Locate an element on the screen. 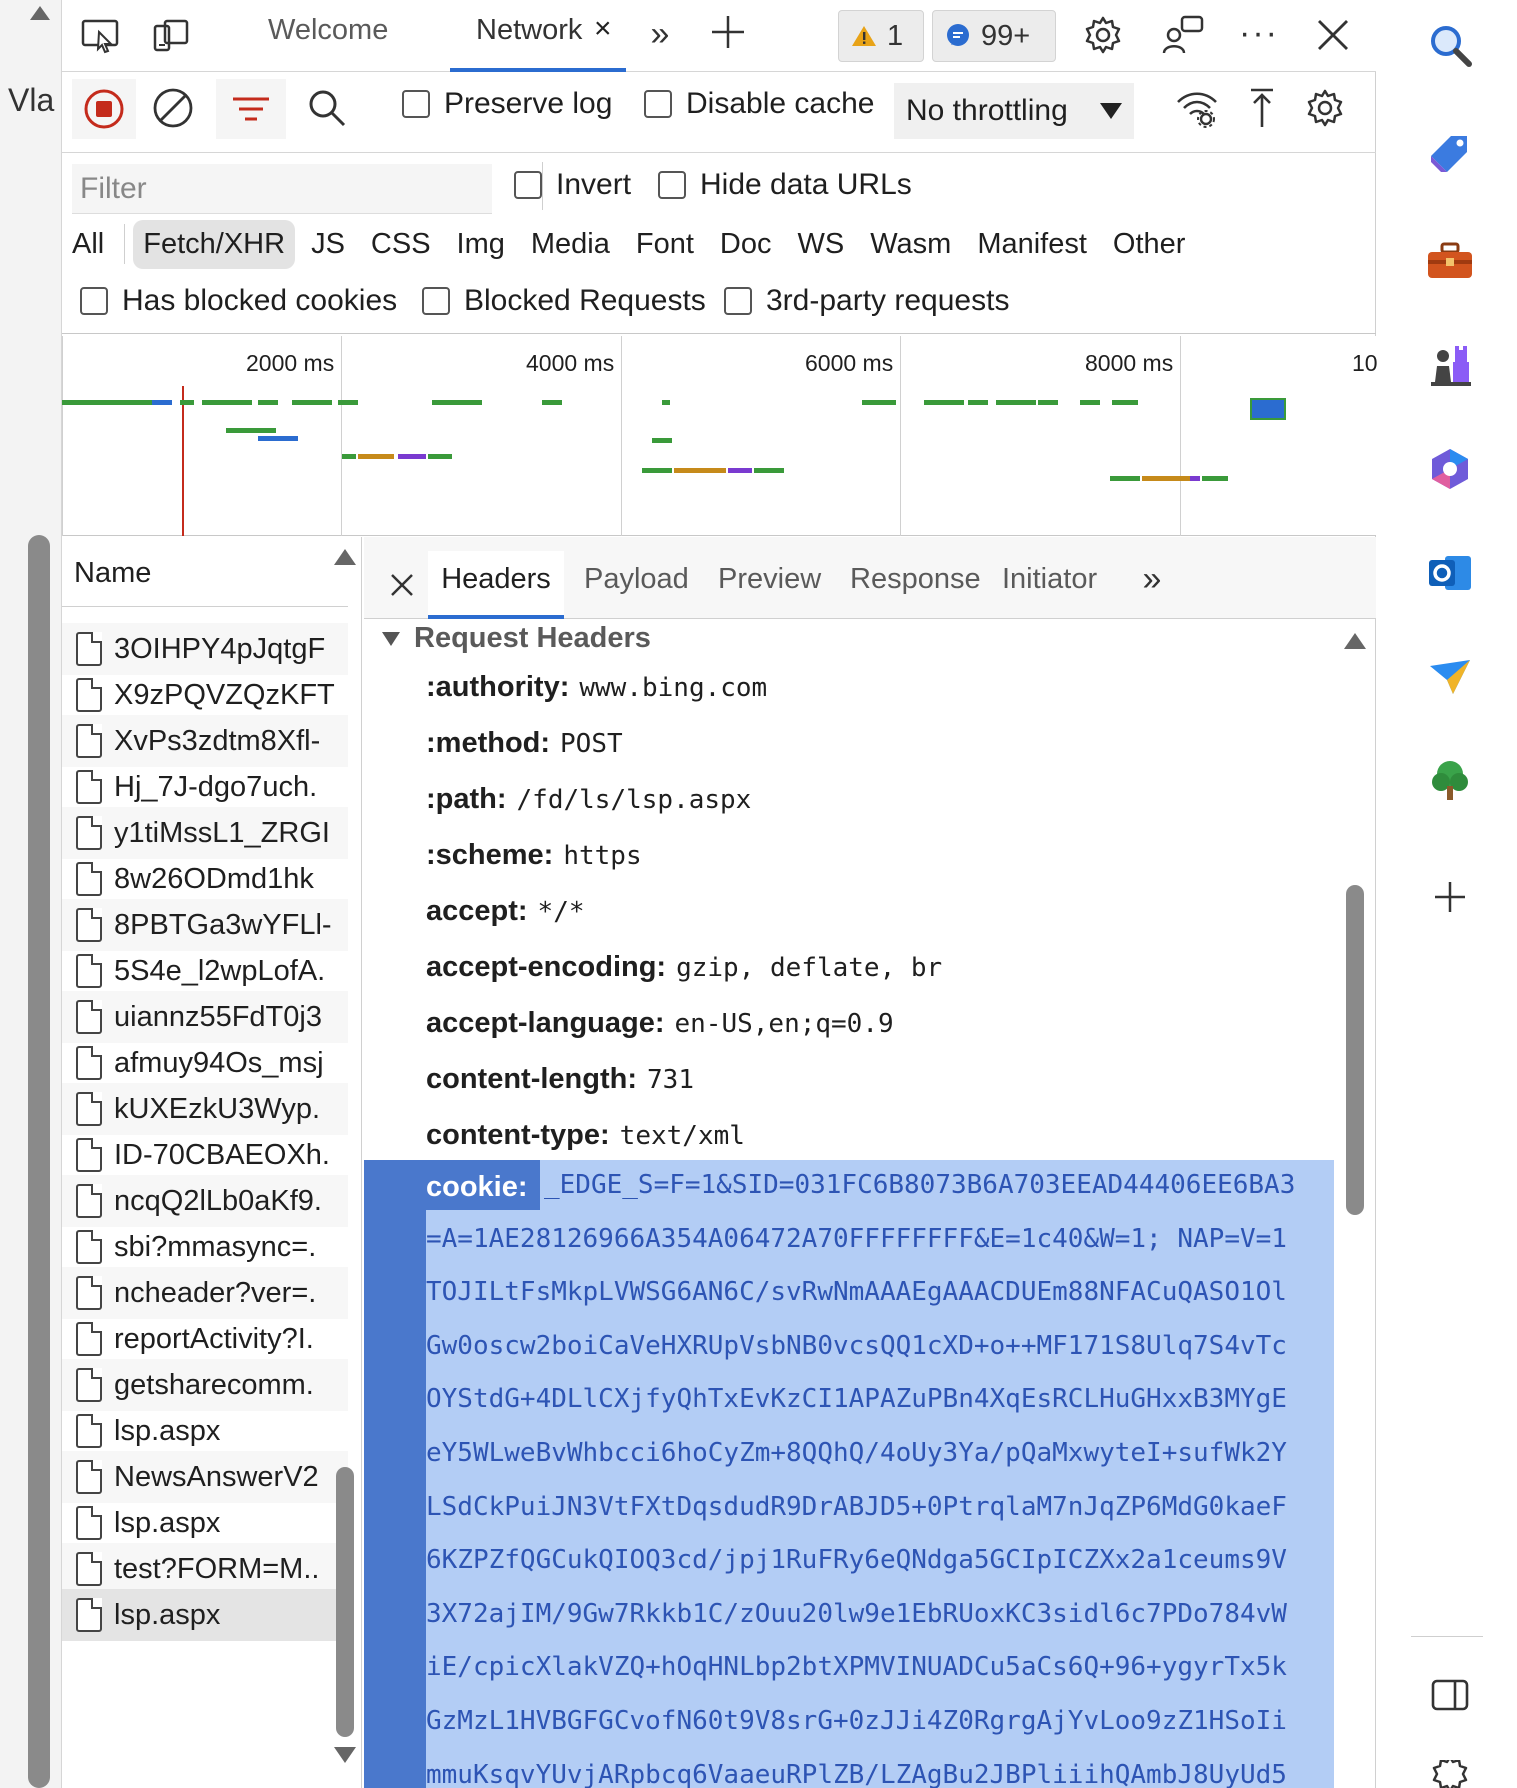  request-header-row: :path: /fd/ls/lsp.aspx is located at coordinates (588, 799).